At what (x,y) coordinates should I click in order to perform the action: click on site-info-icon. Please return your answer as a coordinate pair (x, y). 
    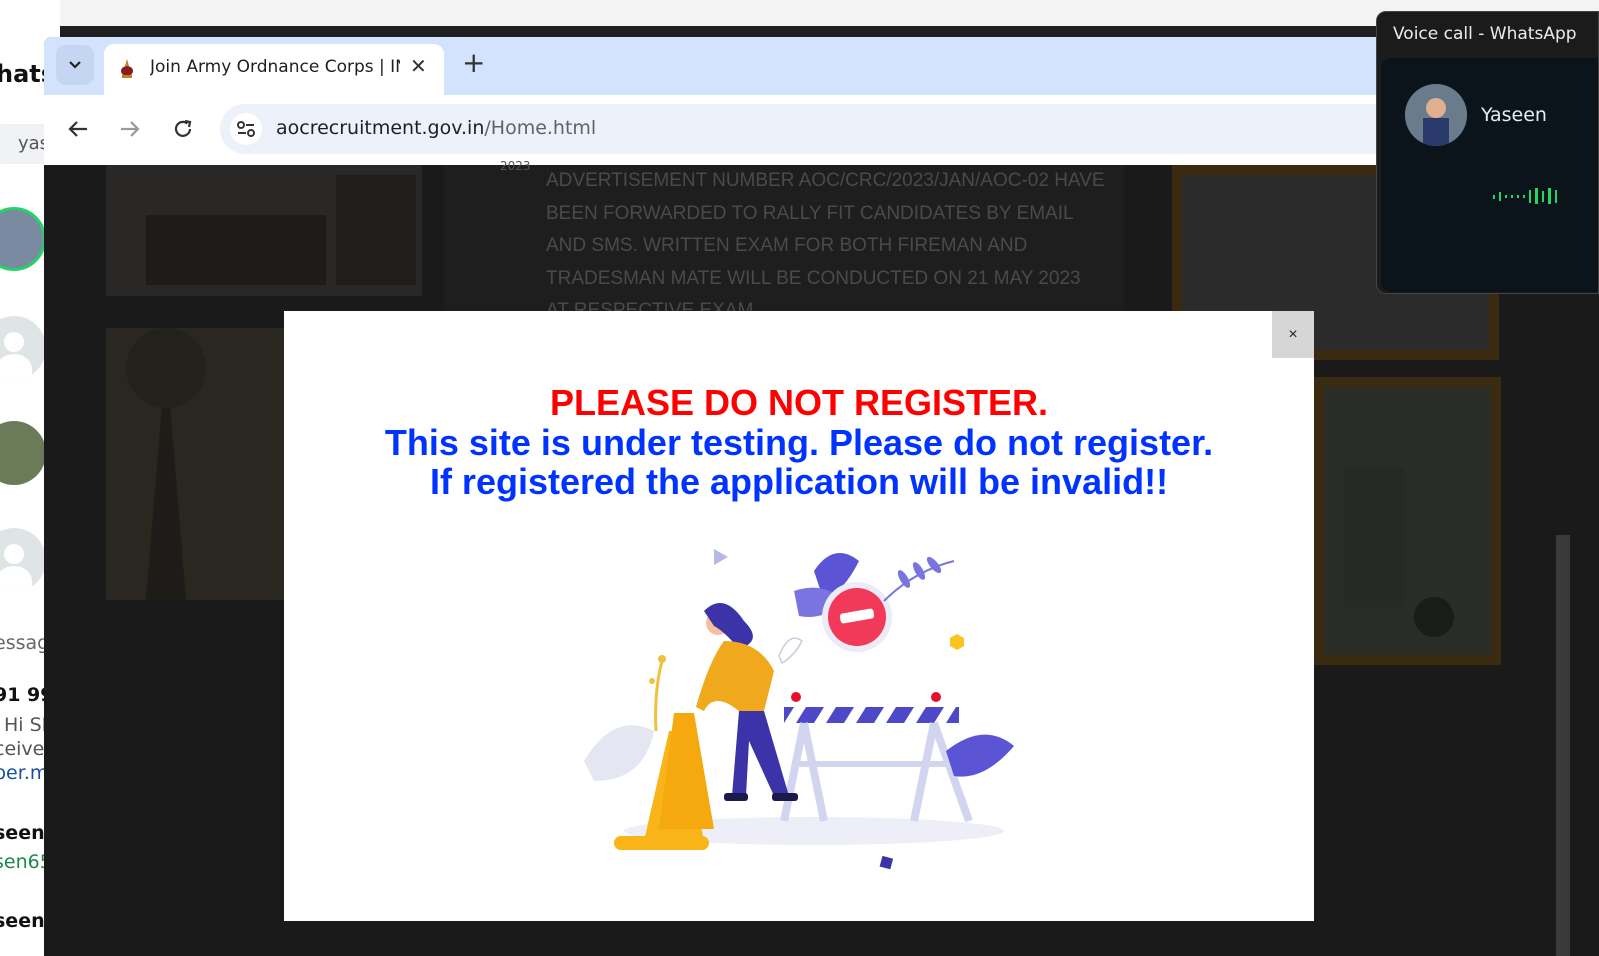
    Looking at the image, I should click on (246, 129).